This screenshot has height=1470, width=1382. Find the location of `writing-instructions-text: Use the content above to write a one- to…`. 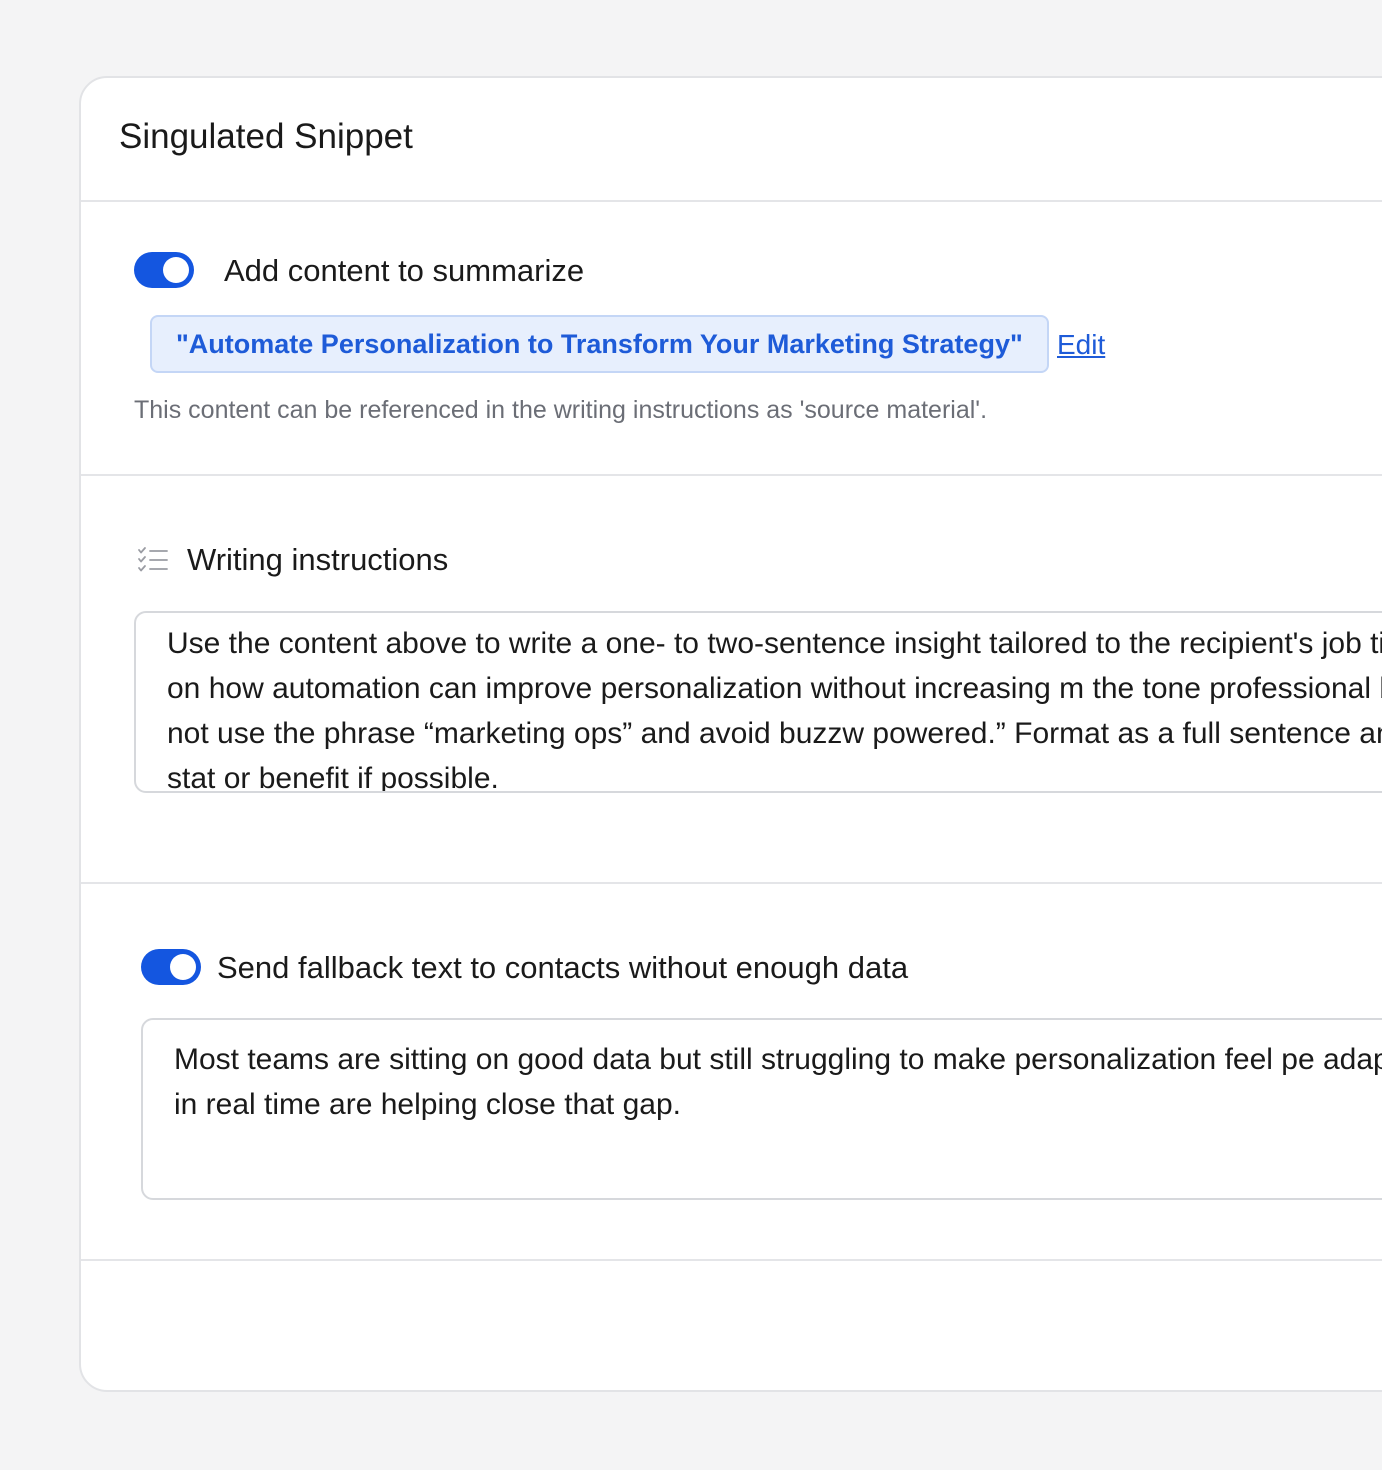

writing-instructions-text: Use the content above to write a one- to… is located at coordinates (774, 710).